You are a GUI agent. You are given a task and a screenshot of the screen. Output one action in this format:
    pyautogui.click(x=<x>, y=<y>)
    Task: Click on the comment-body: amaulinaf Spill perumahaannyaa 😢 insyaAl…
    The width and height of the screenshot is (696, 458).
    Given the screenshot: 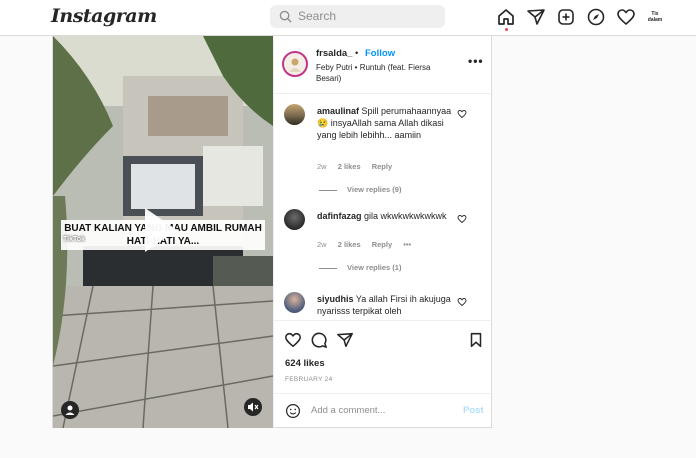 What is the action you would take?
    pyautogui.click(x=387, y=123)
    